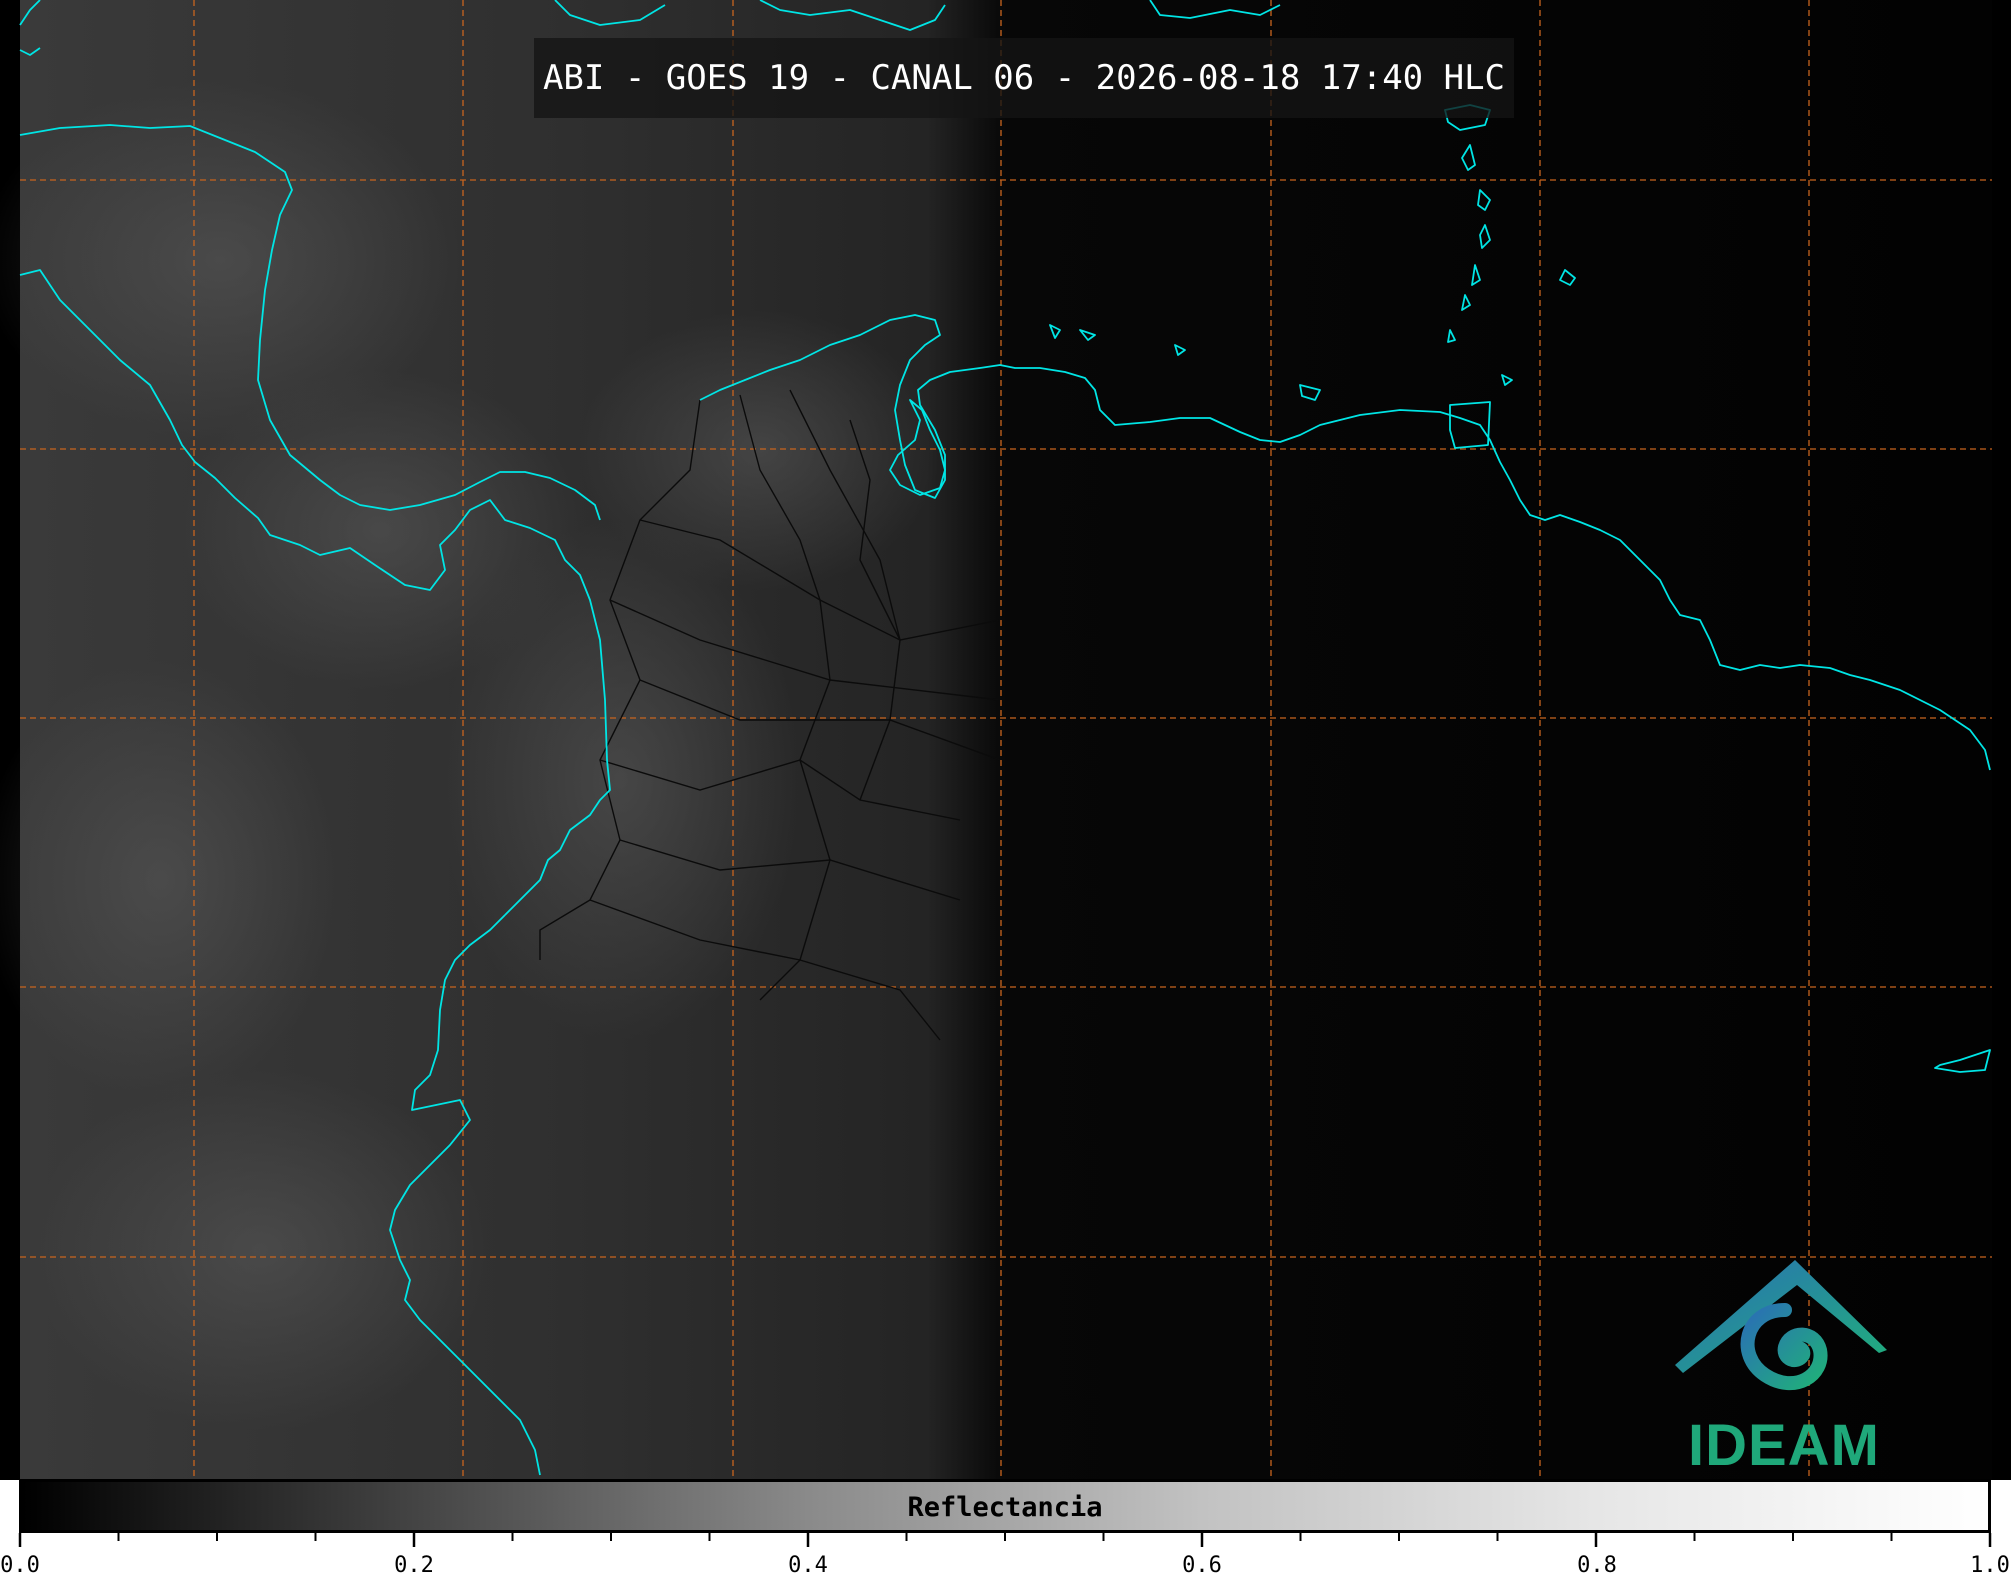  Describe the element at coordinates (1784, 1445) in the screenshot. I see `ideam-logo-text: IDEAM` at that location.